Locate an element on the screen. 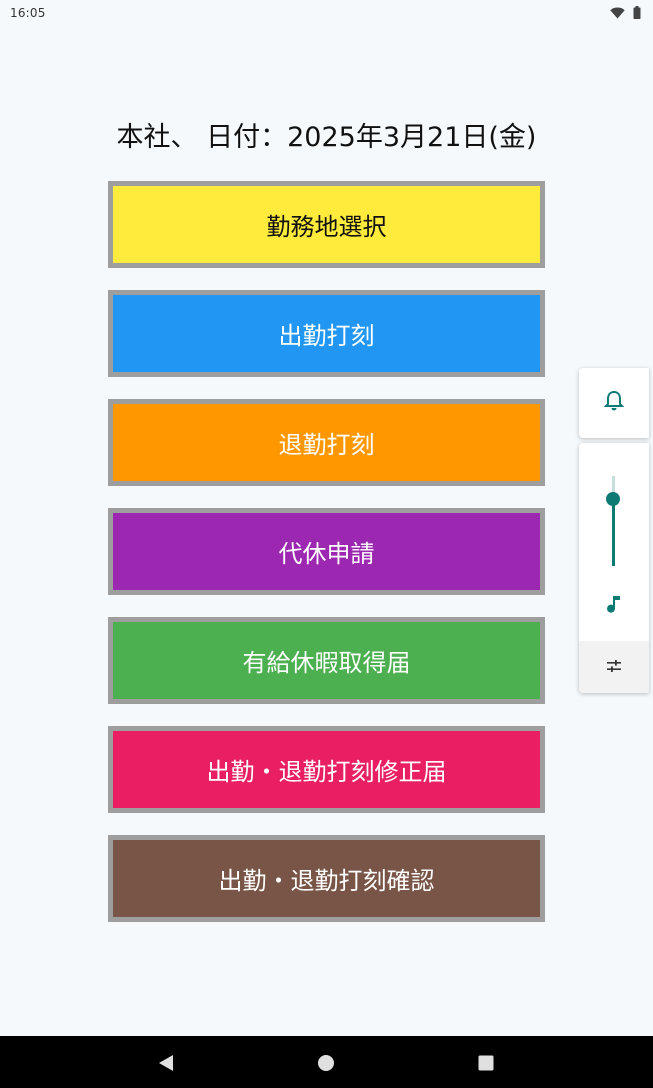 This screenshot has width=653, height=1088. volume-panel is located at coordinates (614, 568).